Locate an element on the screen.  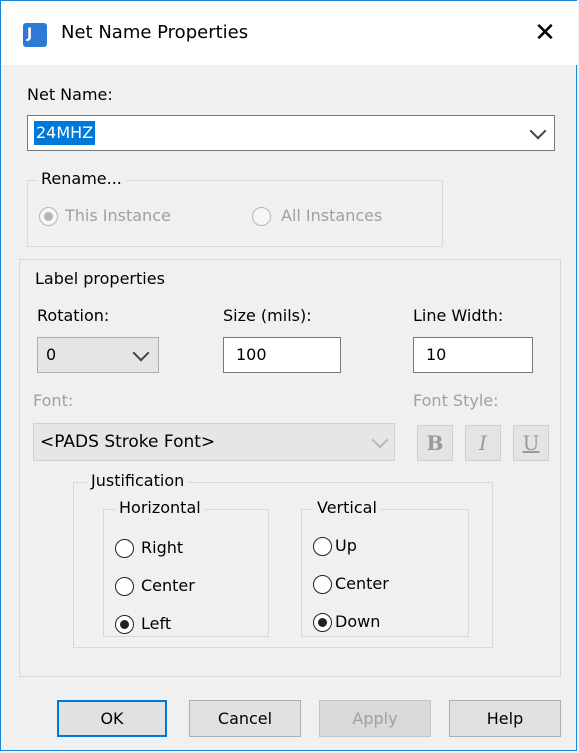
underline-button: U is located at coordinates (531, 443).